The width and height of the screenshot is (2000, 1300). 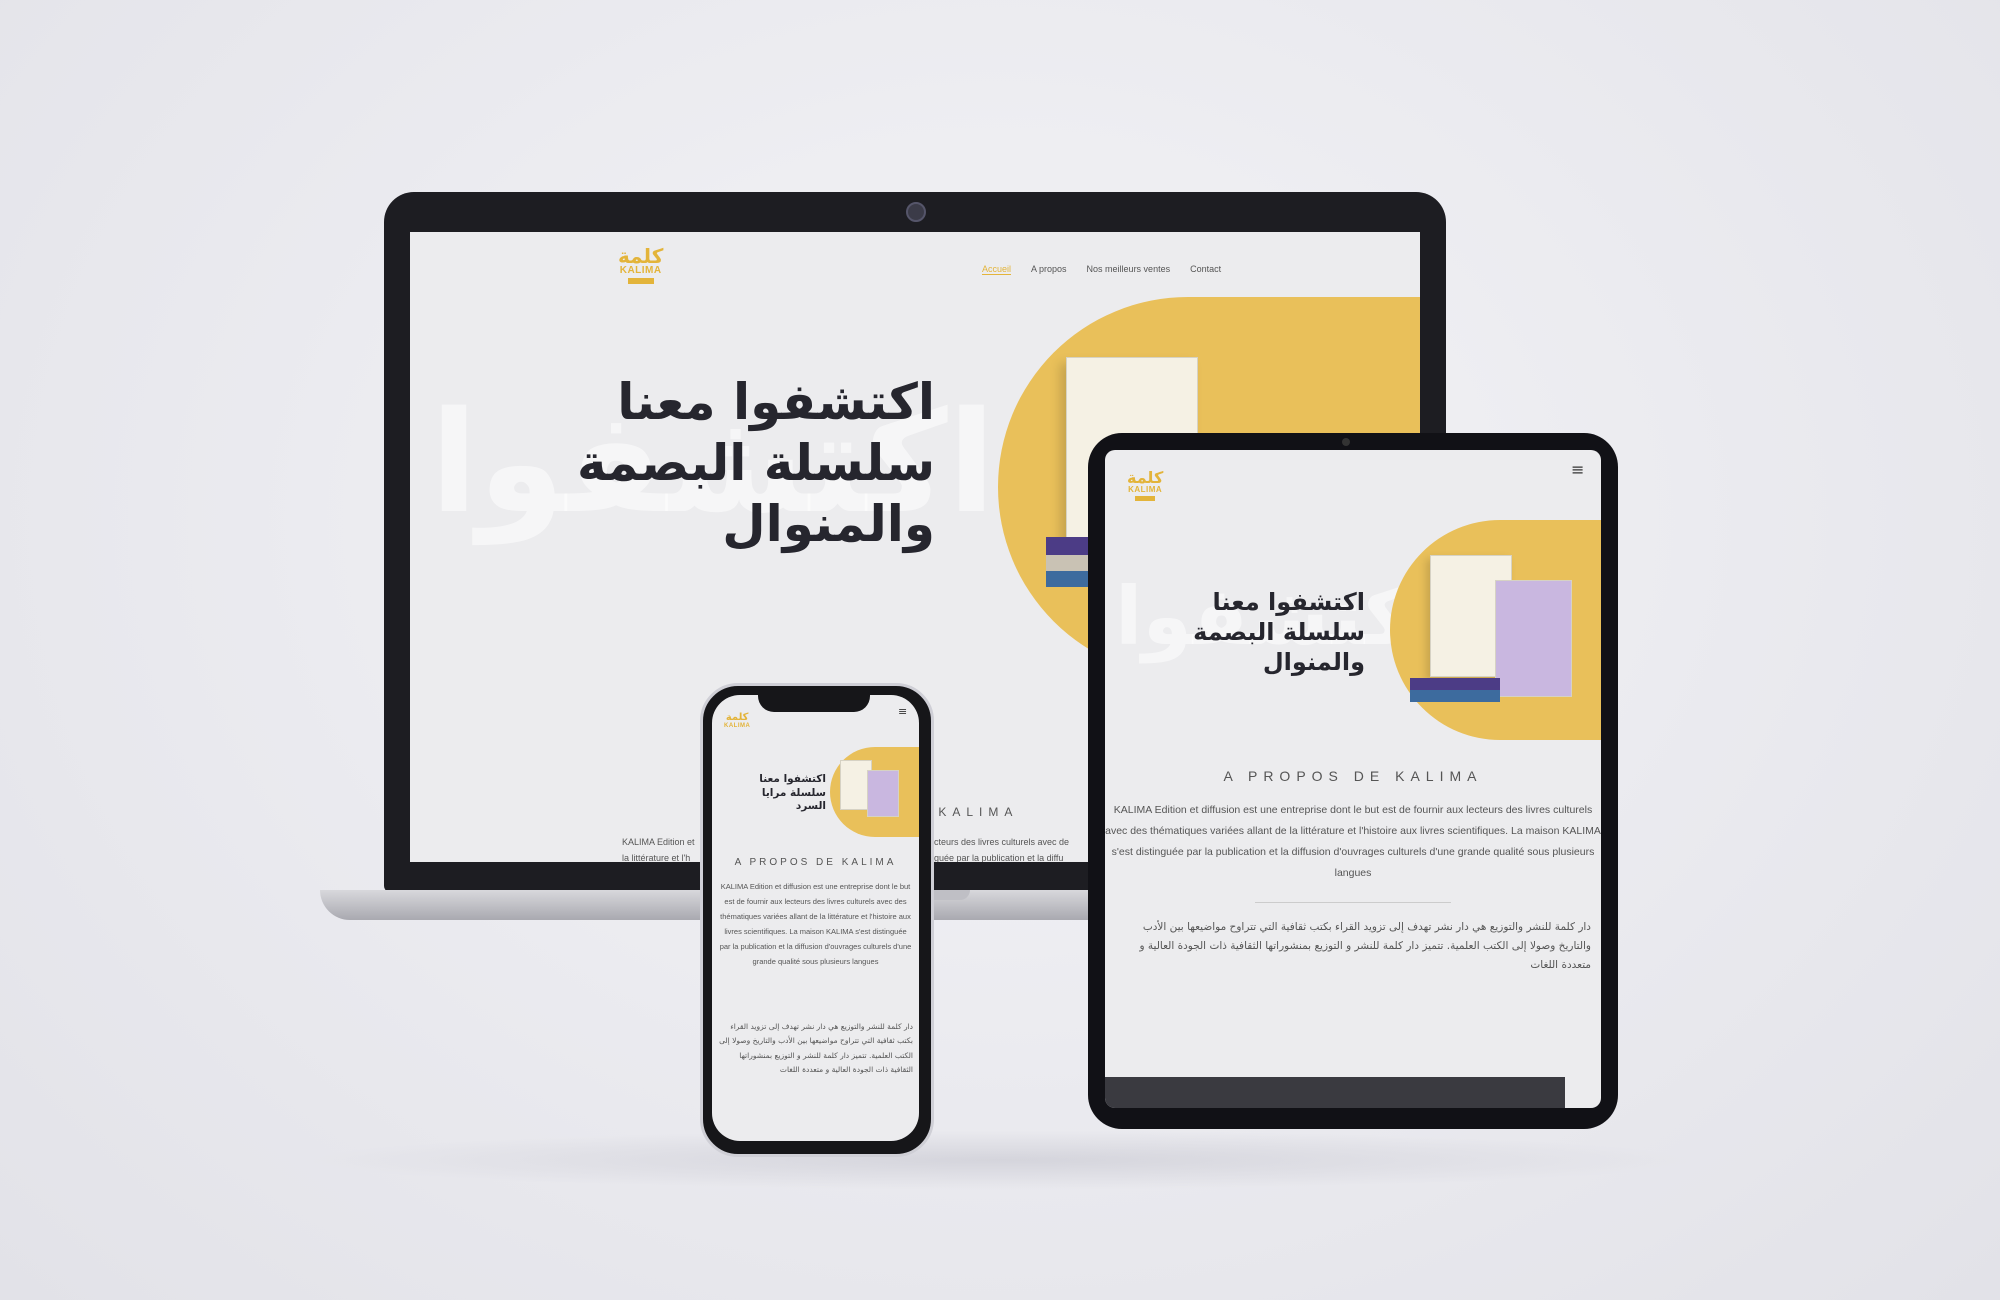 I want to click on nav-item-a-propos: A propos, so click(x=1049, y=269).